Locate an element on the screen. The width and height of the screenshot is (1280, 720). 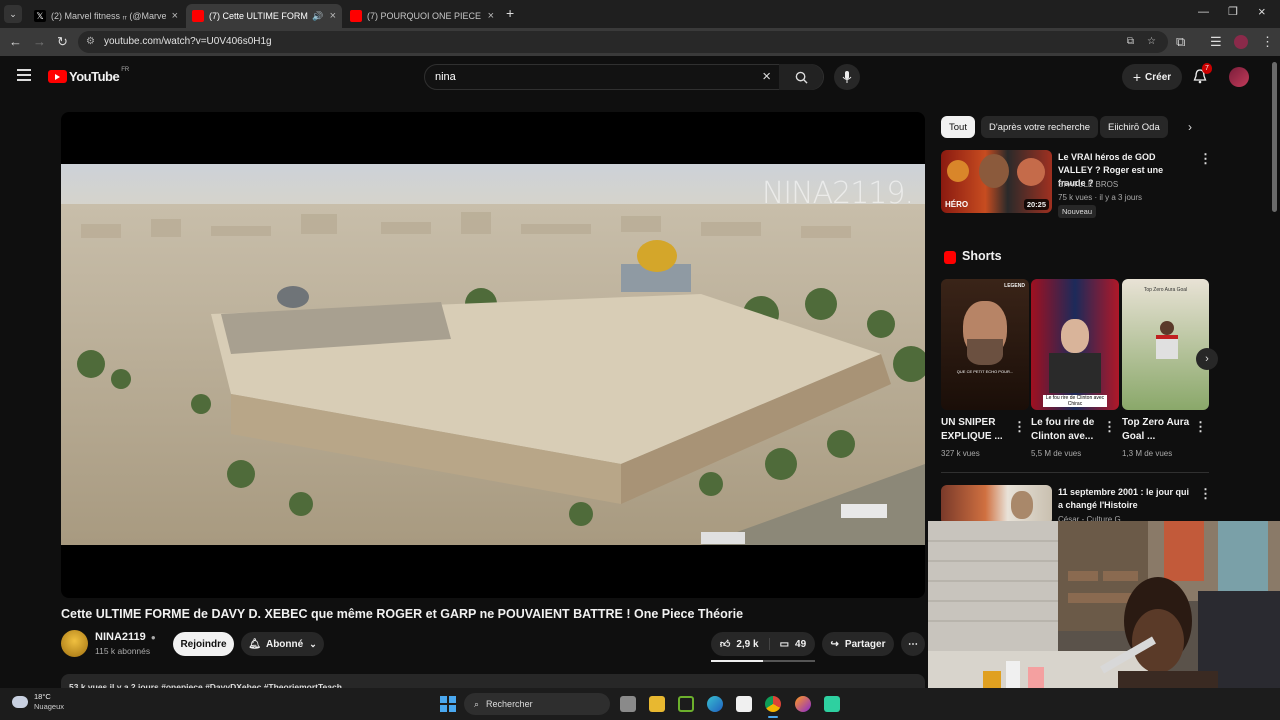
chips-next-arrow-icon: › is located at coordinates (1190, 127).